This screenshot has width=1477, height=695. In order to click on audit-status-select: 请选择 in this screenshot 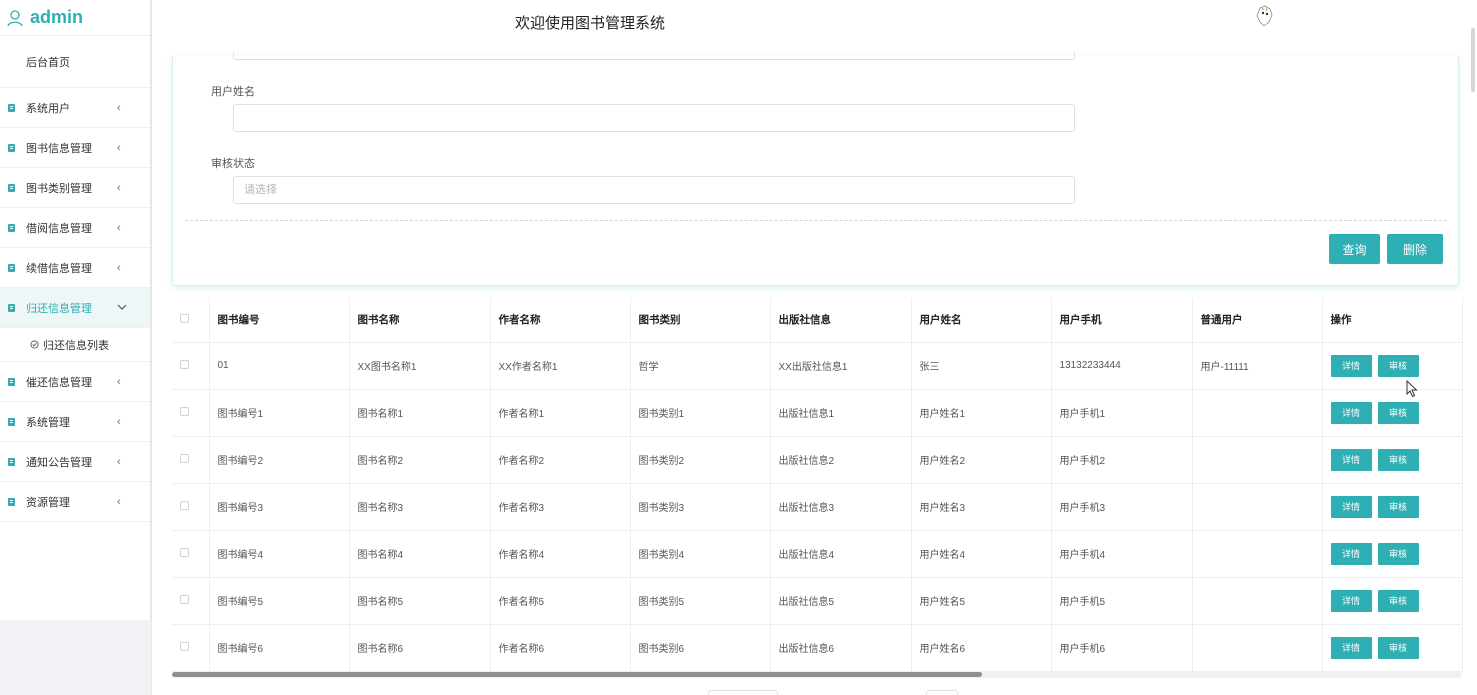, I will do `click(654, 190)`.